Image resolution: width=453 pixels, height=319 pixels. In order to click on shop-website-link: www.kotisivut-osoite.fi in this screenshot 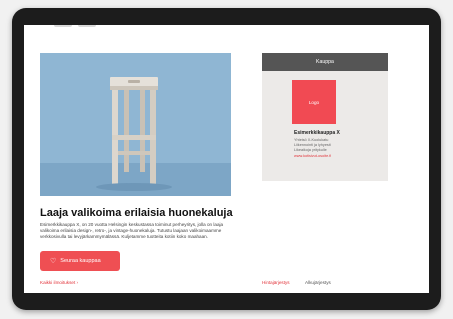, I will do `click(312, 156)`.